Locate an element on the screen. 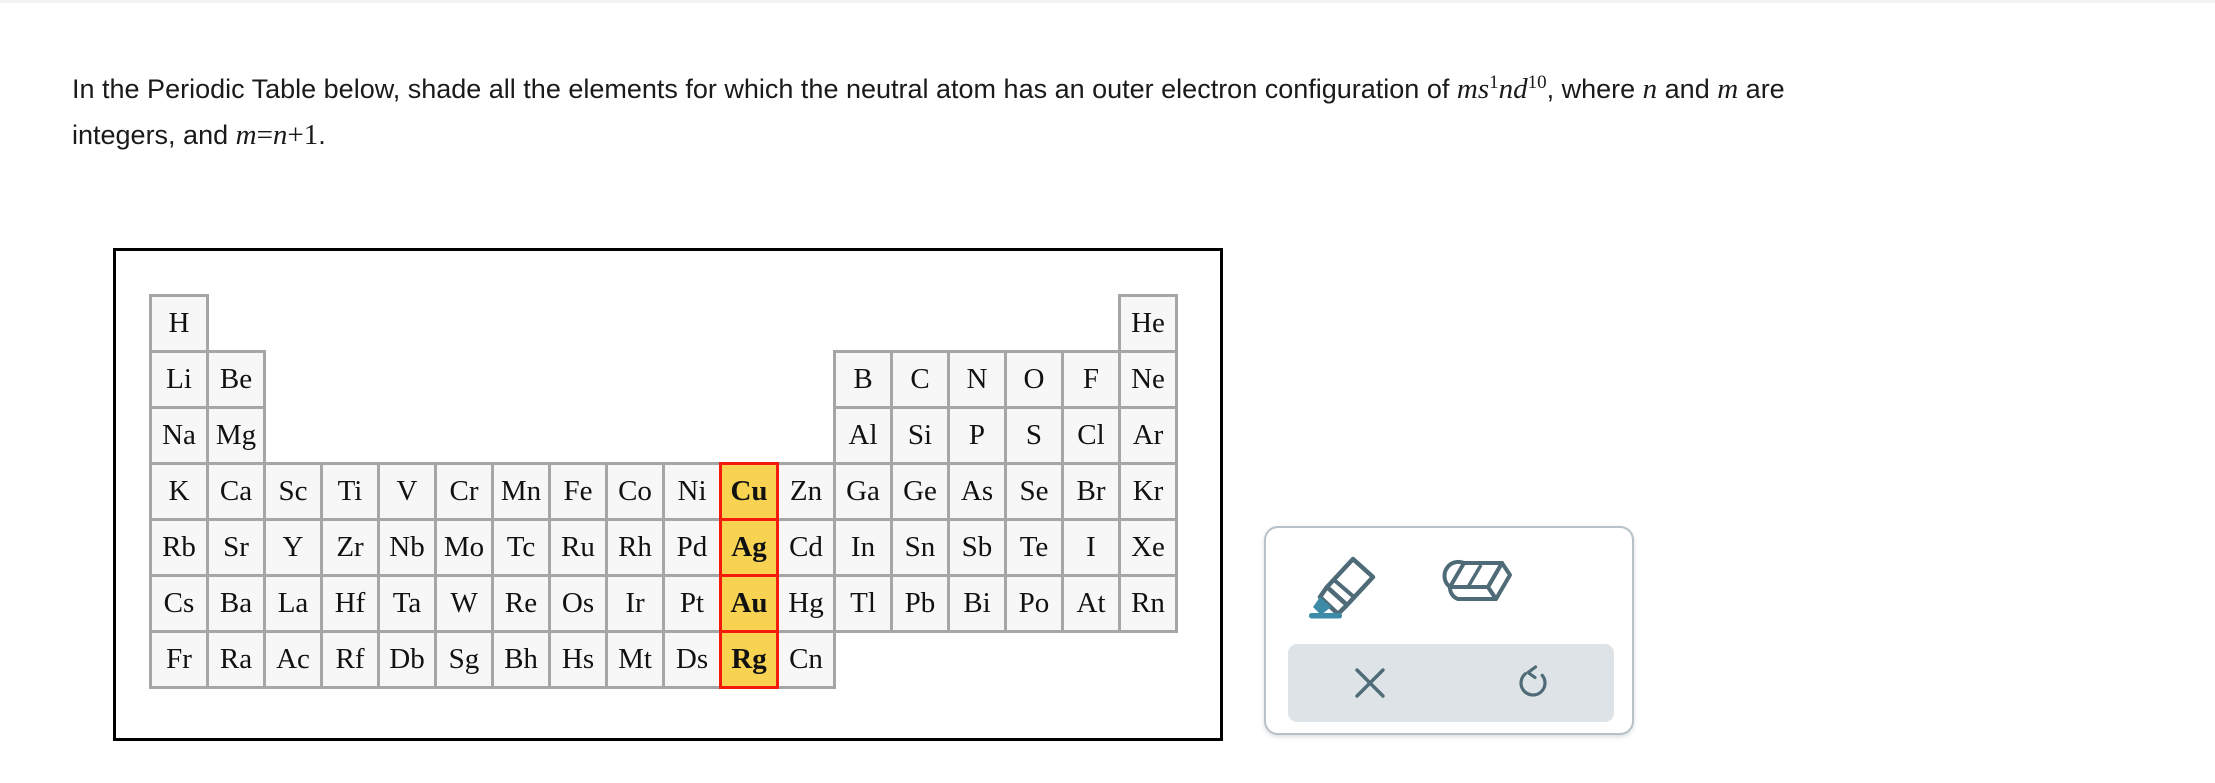  element-cell-mg: Mg is located at coordinates (236, 435).